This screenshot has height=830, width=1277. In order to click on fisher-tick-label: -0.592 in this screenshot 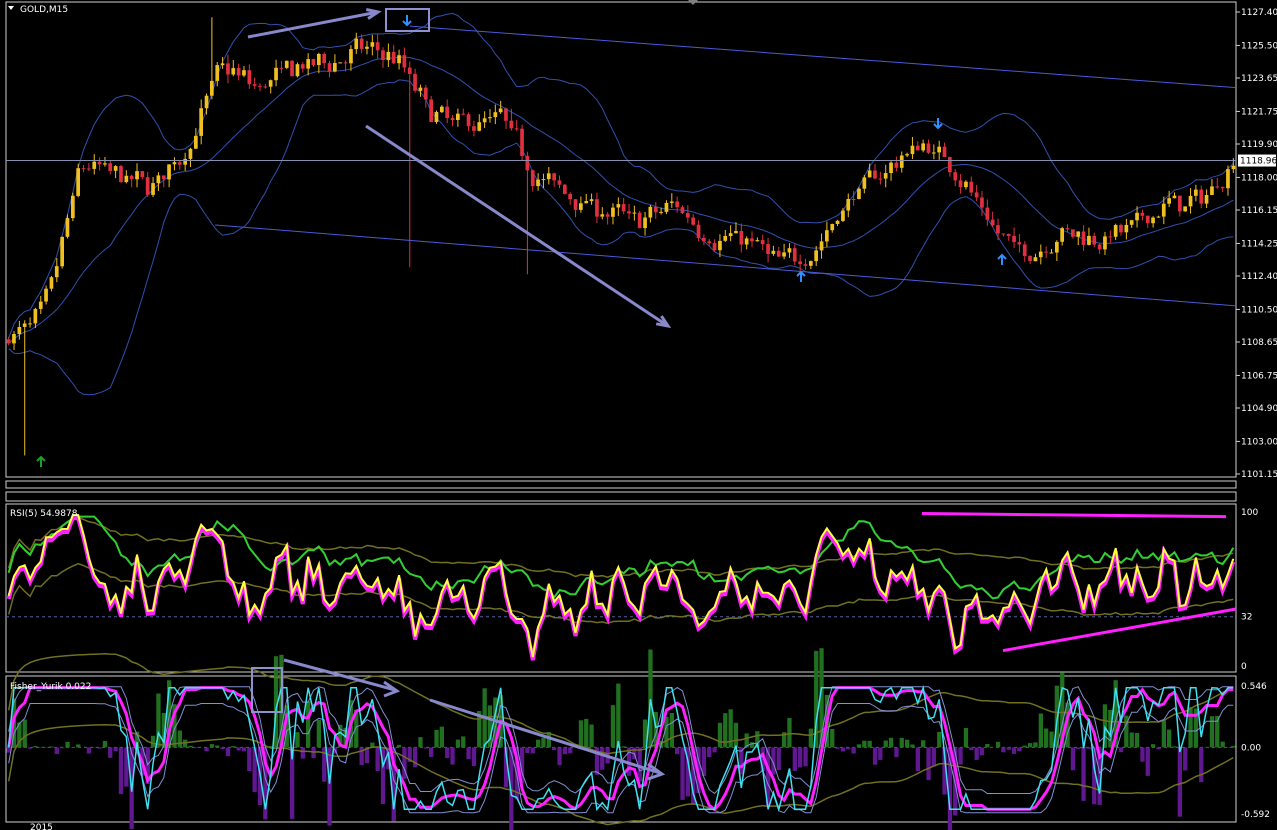, I will do `click(1255, 815)`.